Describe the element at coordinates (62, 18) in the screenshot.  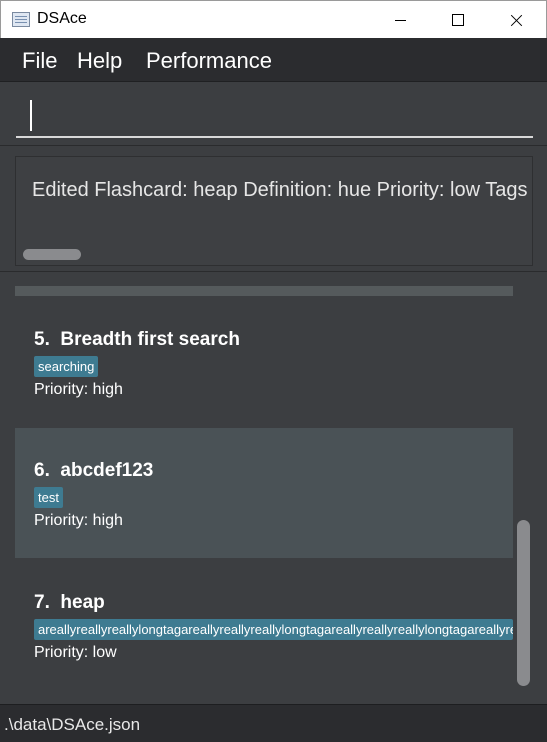
I see `window-title: DSAce` at that location.